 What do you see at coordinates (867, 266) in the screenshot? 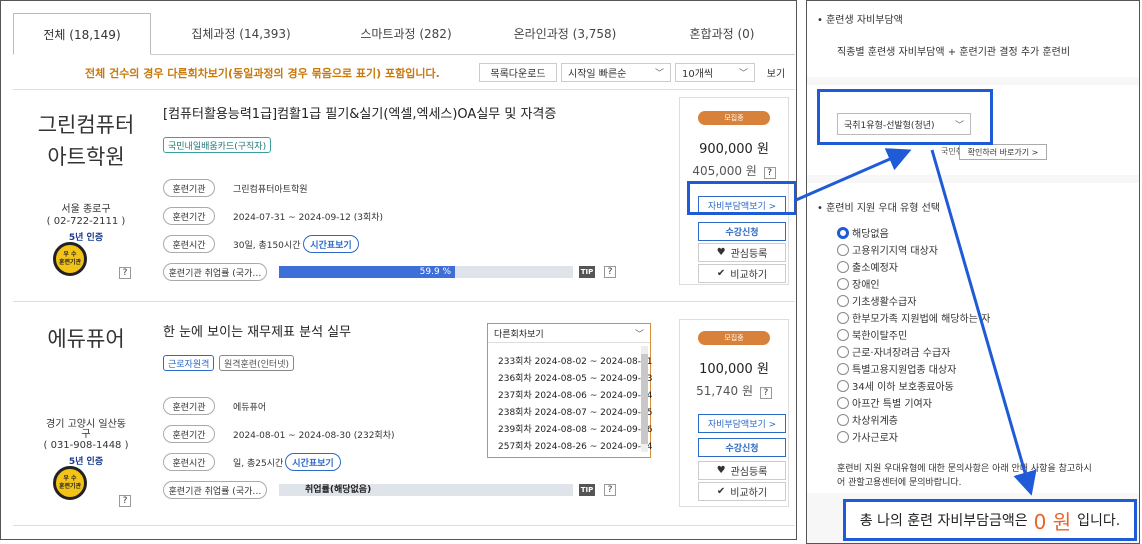
I see `radio-option: 출소예정자` at bounding box center [867, 266].